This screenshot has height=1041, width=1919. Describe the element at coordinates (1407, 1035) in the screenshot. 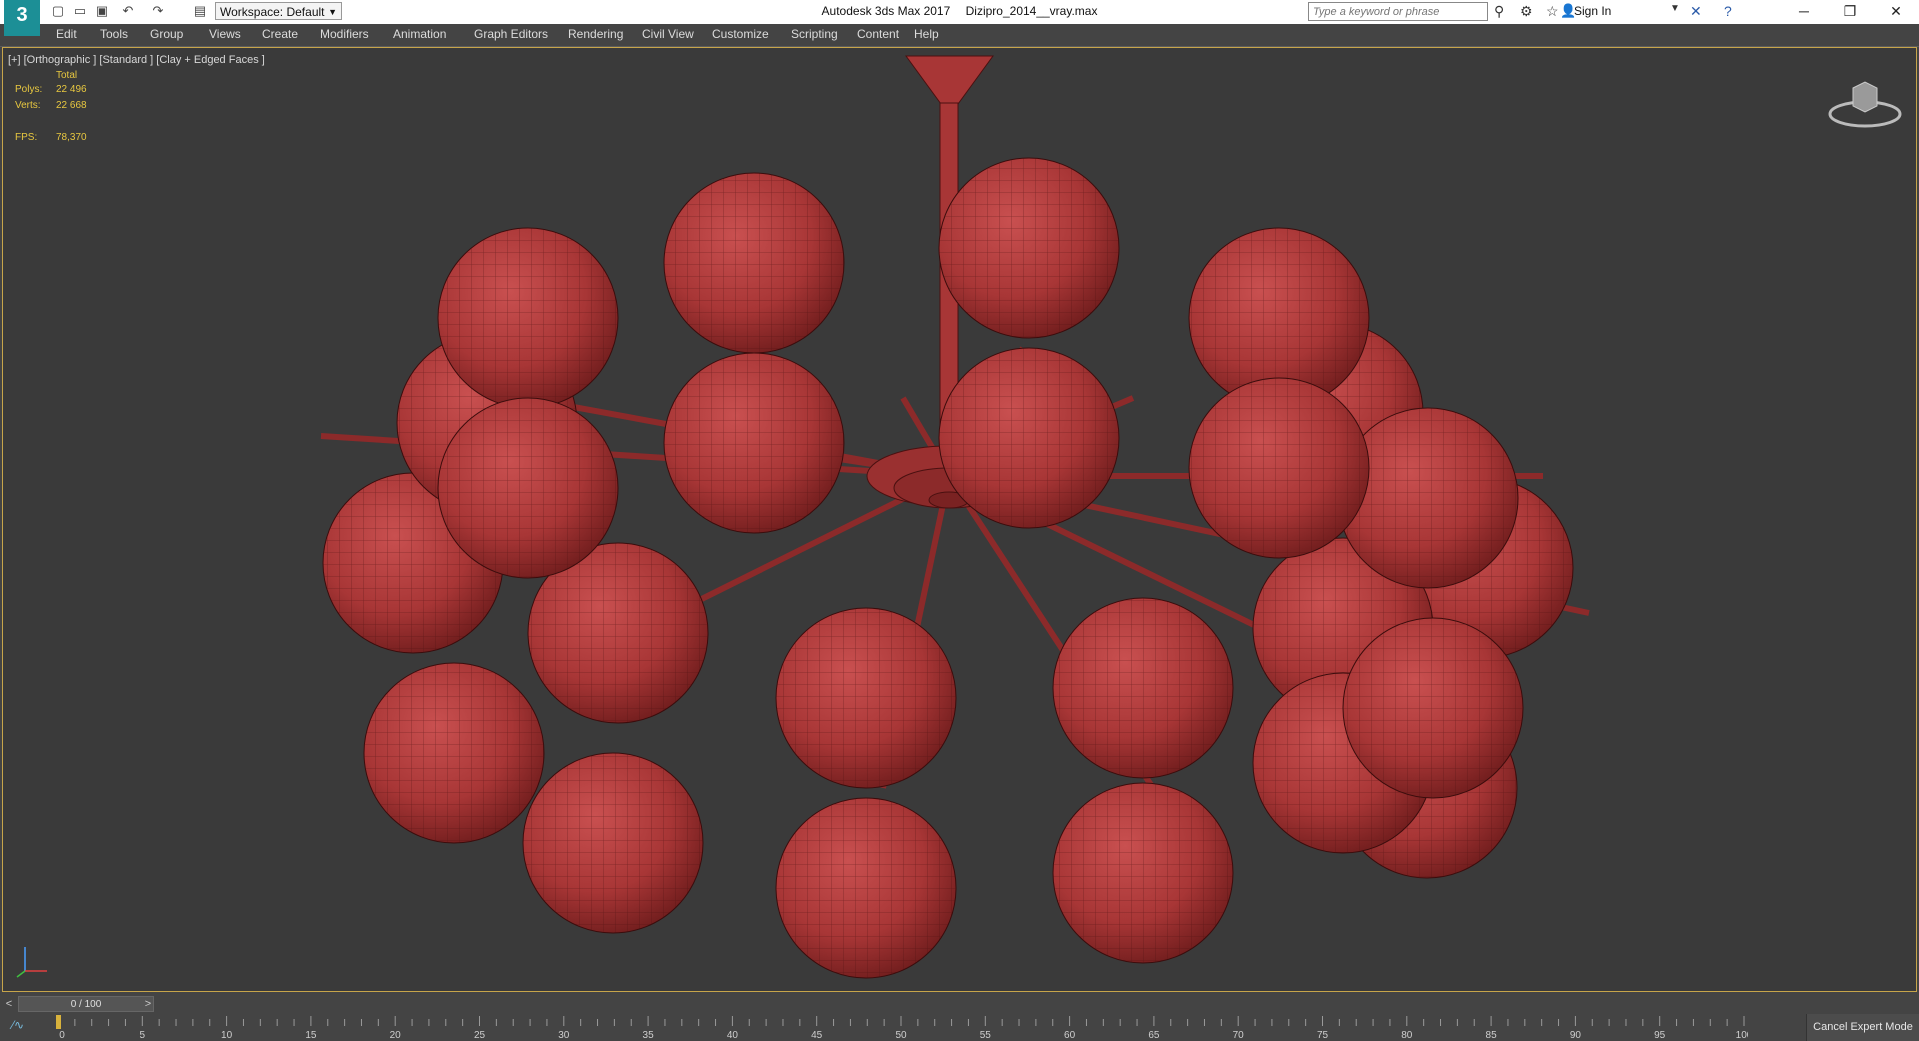

I see `frame-tick-label: 80` at that location.